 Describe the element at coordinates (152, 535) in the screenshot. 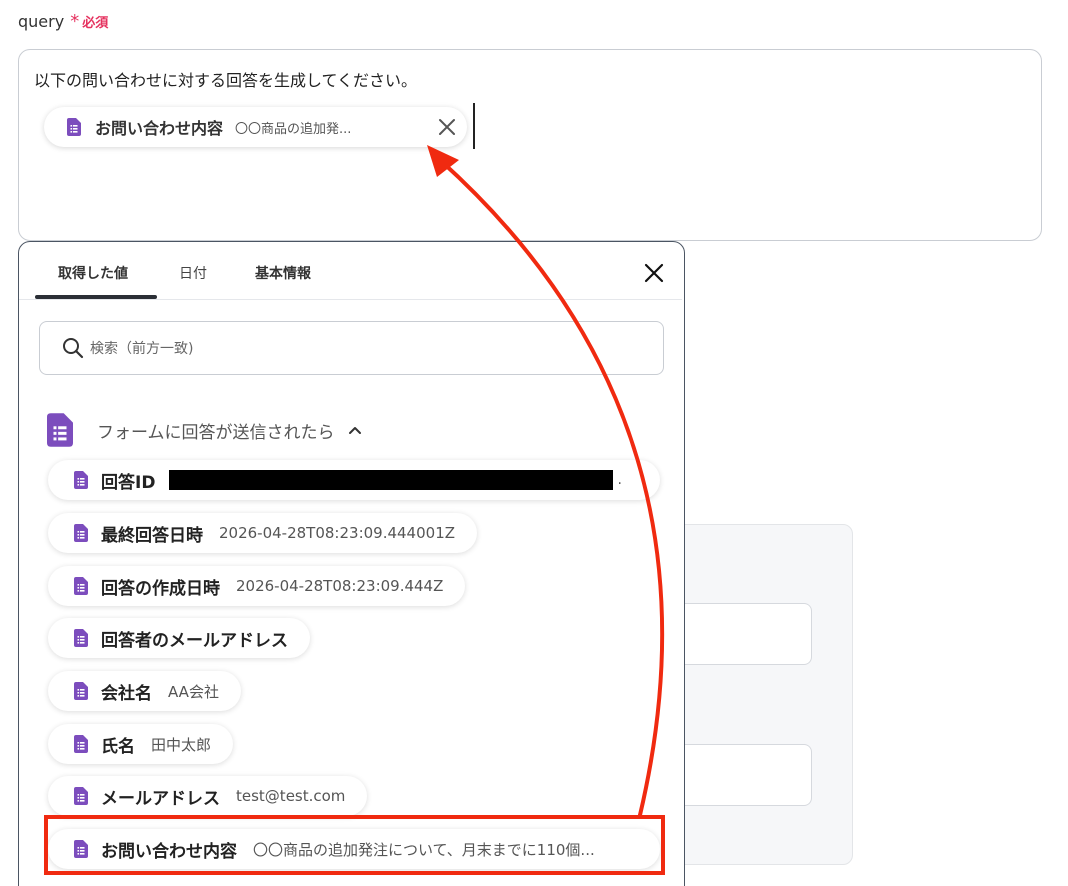

I see `item-label: 最終回答日時` at that location.